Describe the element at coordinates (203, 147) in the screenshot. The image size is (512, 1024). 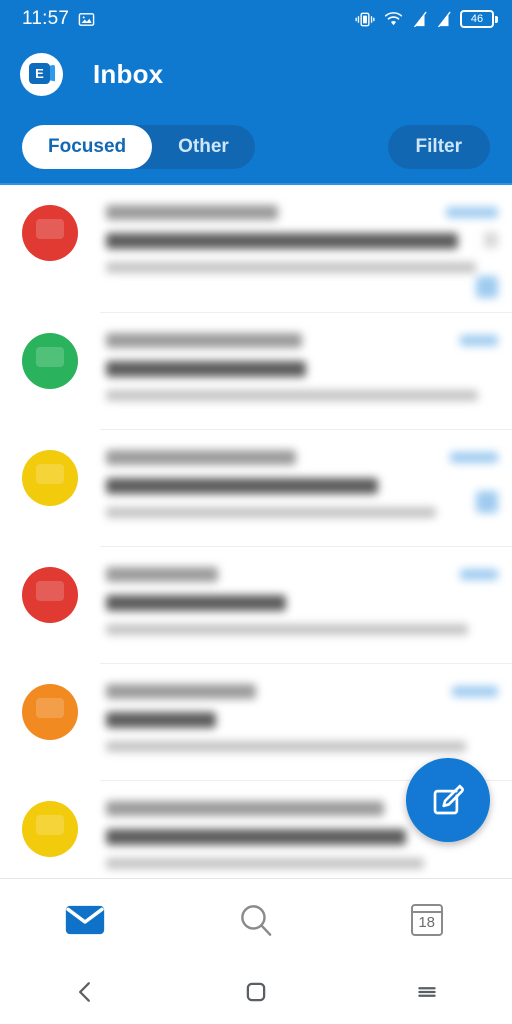
I see `tab-other: Other` at that location.